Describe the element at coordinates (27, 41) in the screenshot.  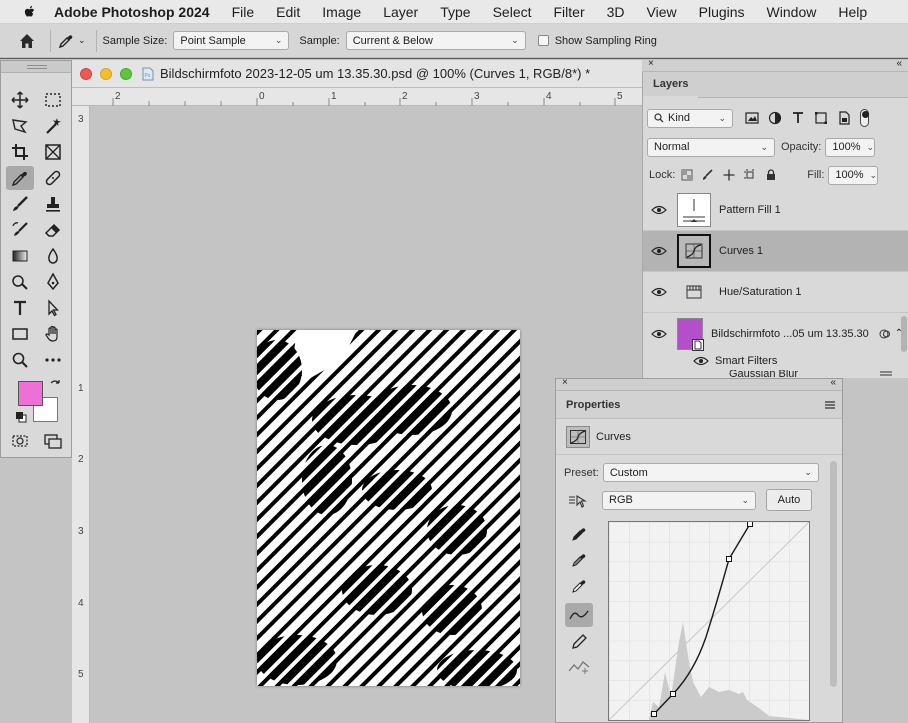
I see `home-button` at that location.